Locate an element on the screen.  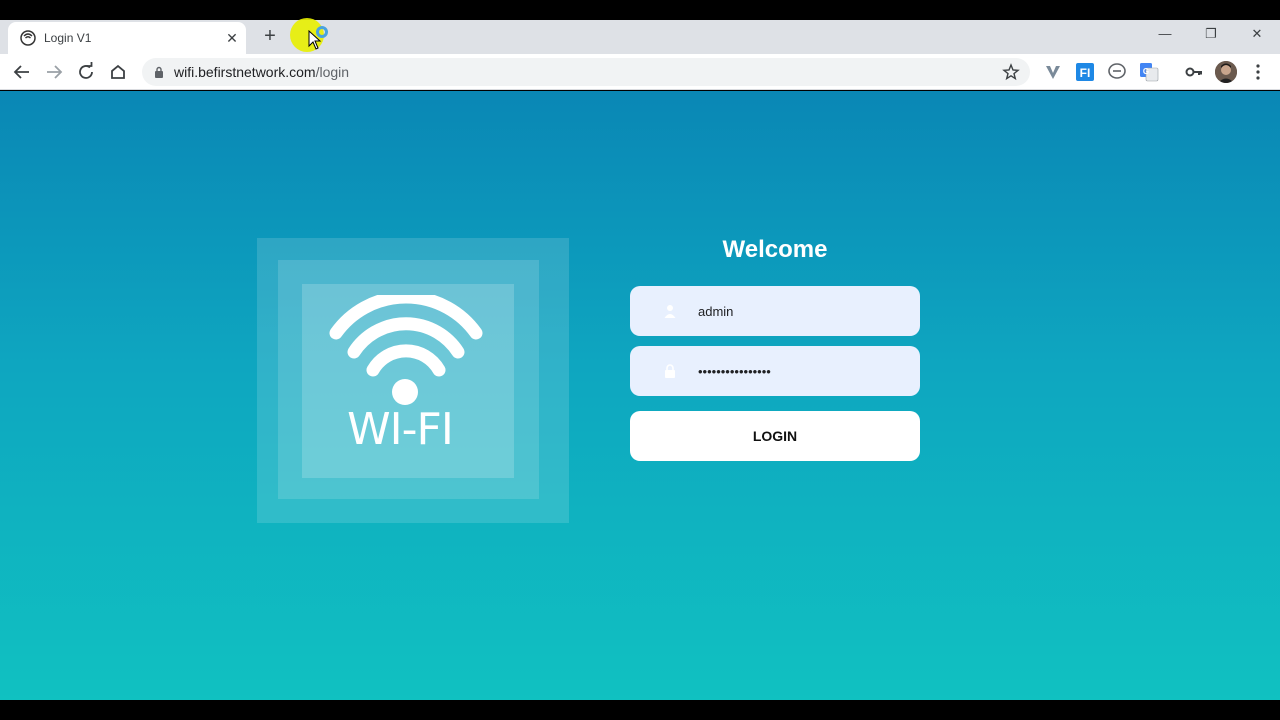
profile-photo-icon is located at coordinates (1226, 72).